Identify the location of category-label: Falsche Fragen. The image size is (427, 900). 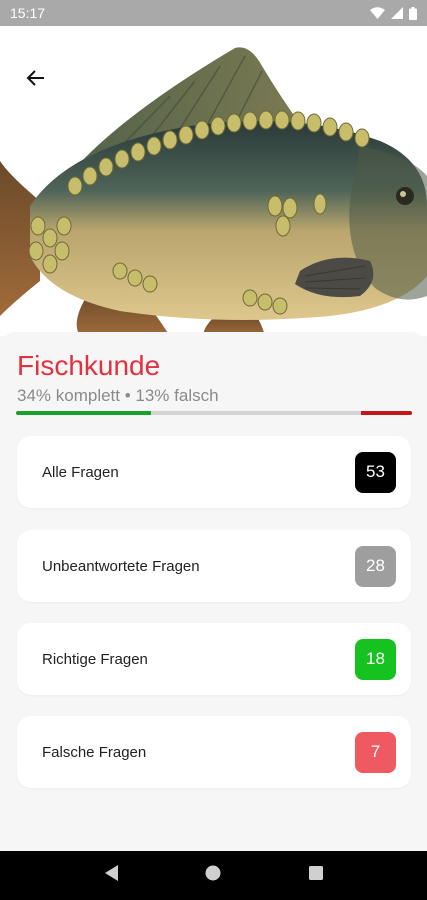
(94, 752).